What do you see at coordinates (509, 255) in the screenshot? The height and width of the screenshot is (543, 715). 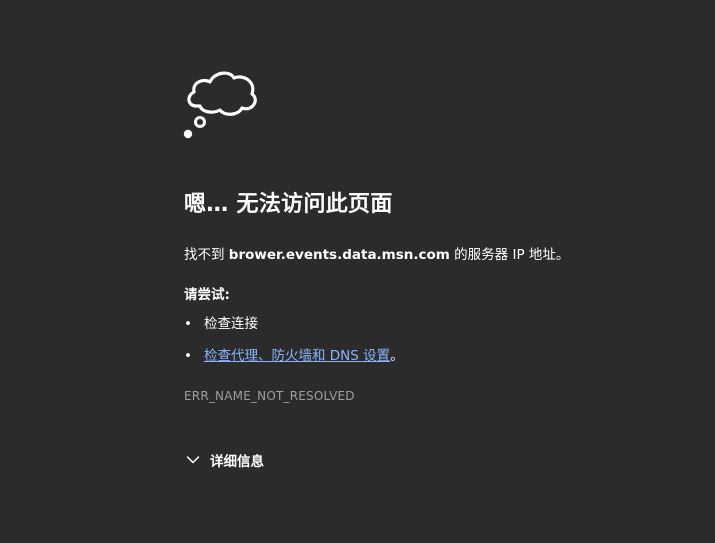 I see `message-suffix: 的服务器 IP 地址。` at bounding box center [509, 255].